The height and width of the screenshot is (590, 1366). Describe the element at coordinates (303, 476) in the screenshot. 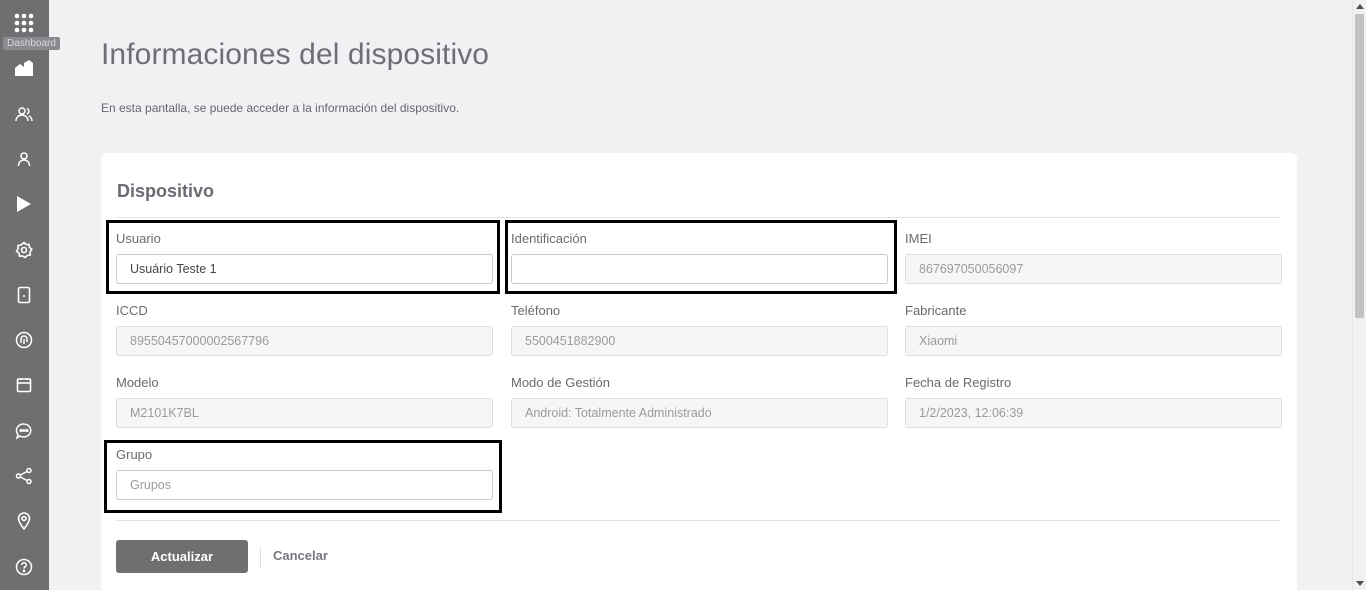

I see `highlight-grupo` at that location.